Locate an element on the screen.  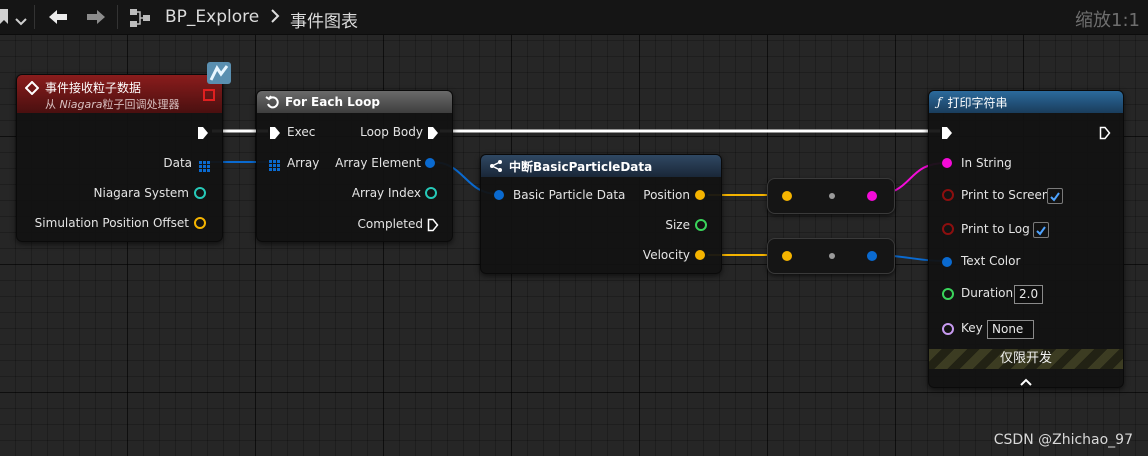
break-node-header: 中断BasicParticleData is located at coordinates (601, 166).